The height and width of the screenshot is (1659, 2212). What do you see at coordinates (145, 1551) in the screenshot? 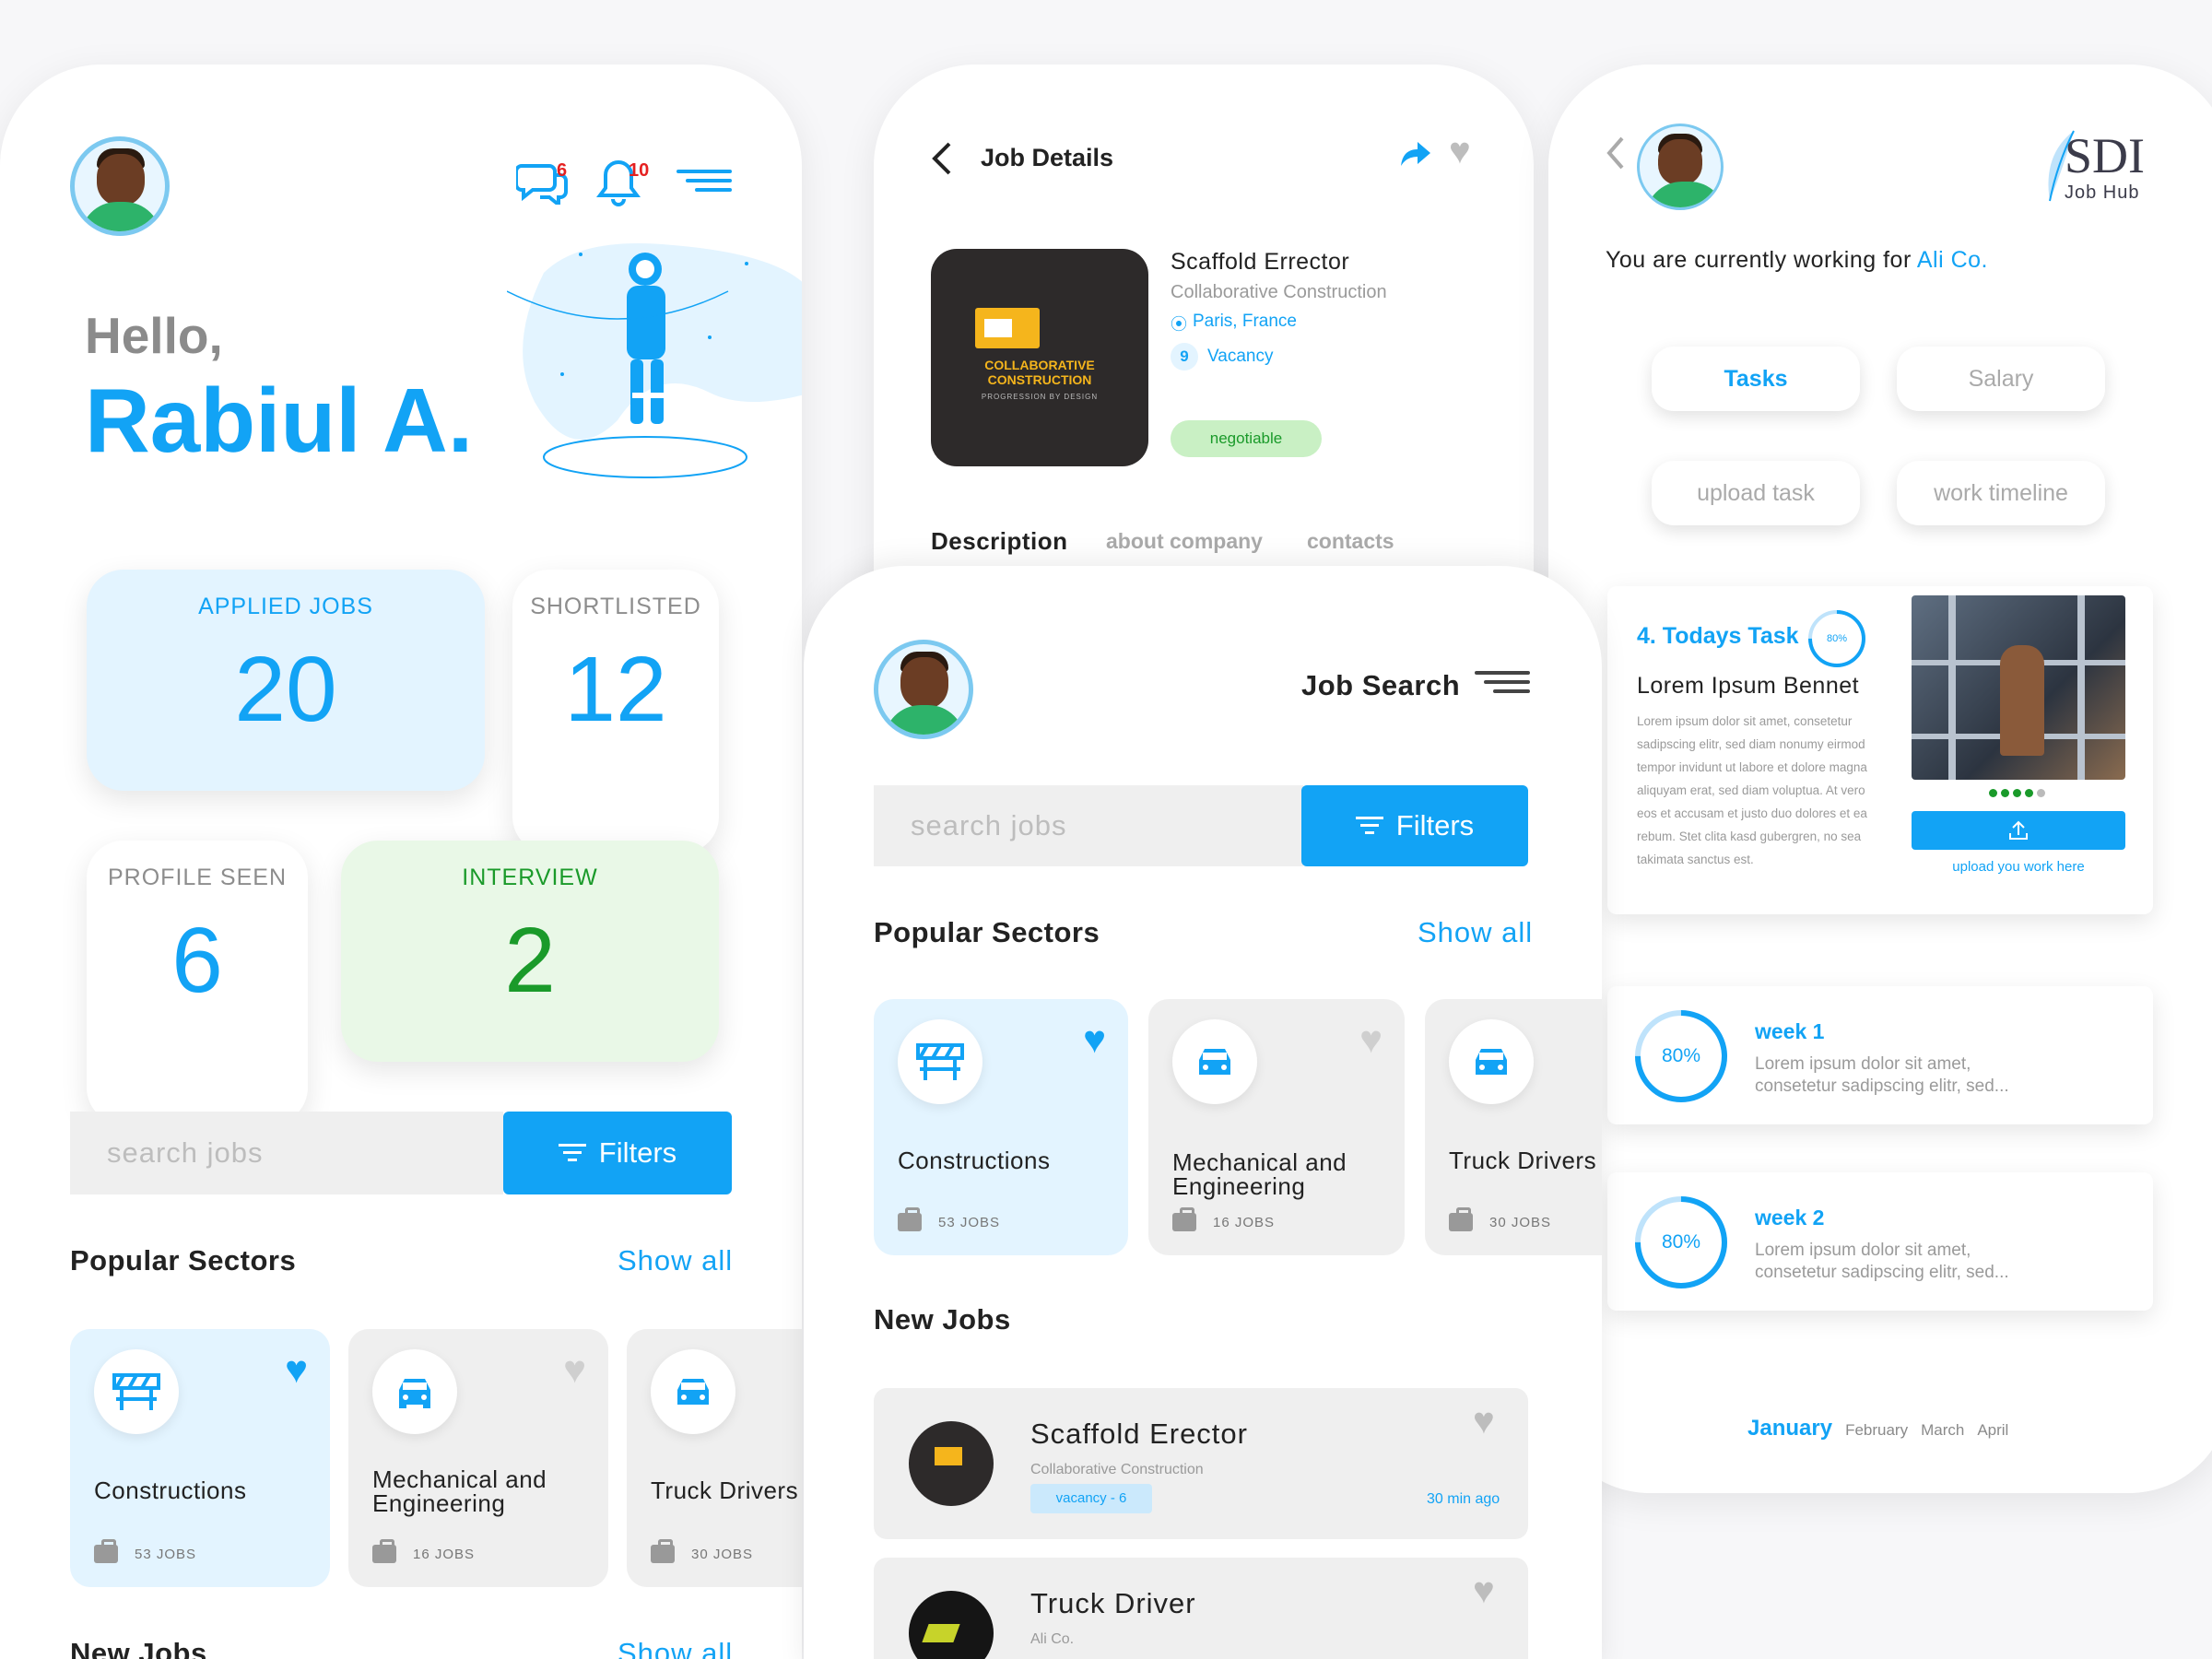
I see `sector-job-count: 53 JOBS` at bounding box center [145, 1551].